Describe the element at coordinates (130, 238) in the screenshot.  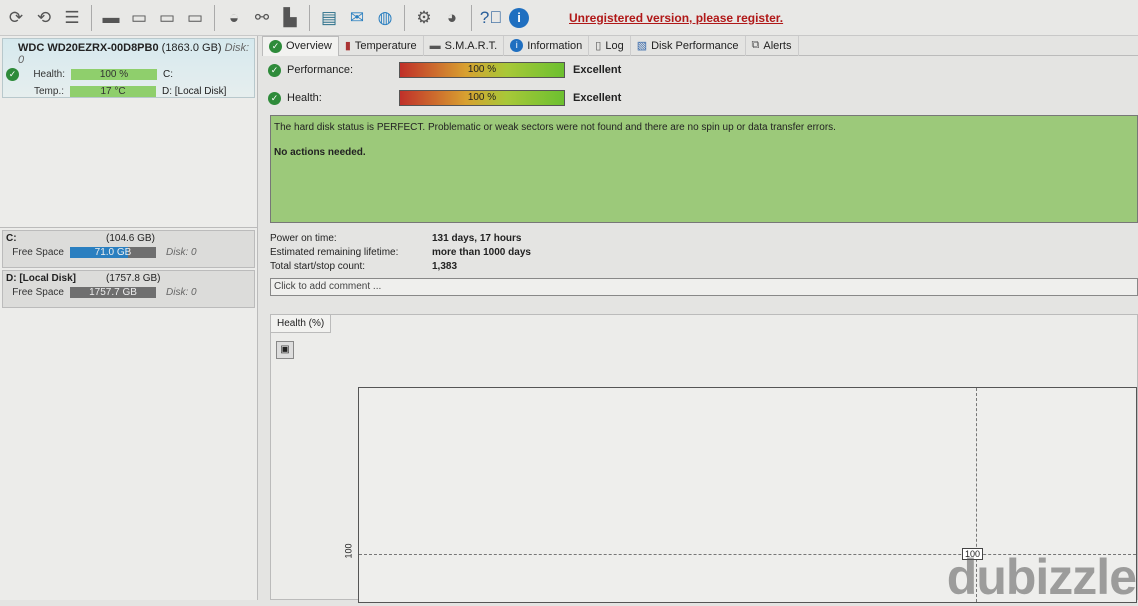
I see `partition-size: (104.6 GB)` at that location.